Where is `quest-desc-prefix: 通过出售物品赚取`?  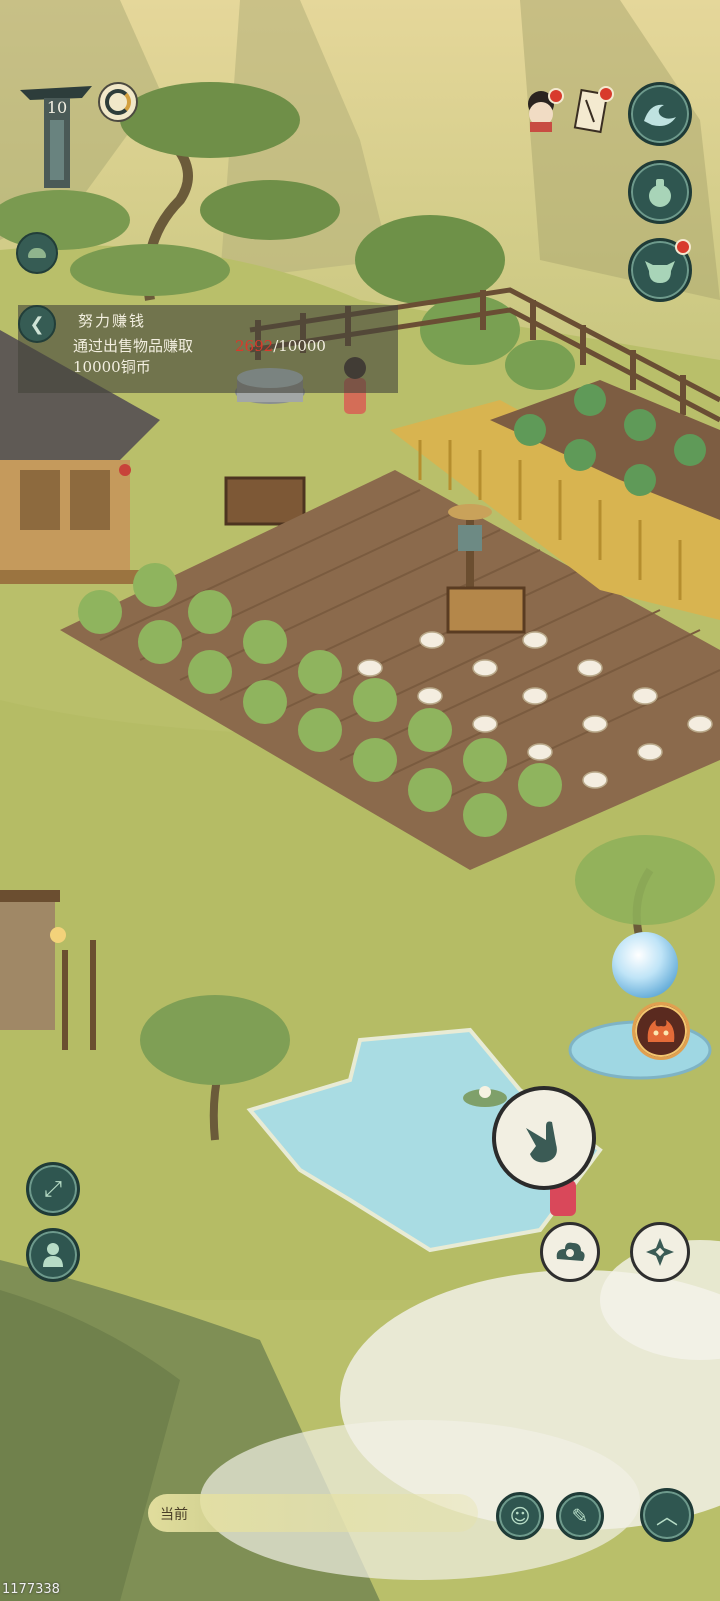
quest-desc-prefix: 通过出售物品赚取 is located at coordinates (133, 346).